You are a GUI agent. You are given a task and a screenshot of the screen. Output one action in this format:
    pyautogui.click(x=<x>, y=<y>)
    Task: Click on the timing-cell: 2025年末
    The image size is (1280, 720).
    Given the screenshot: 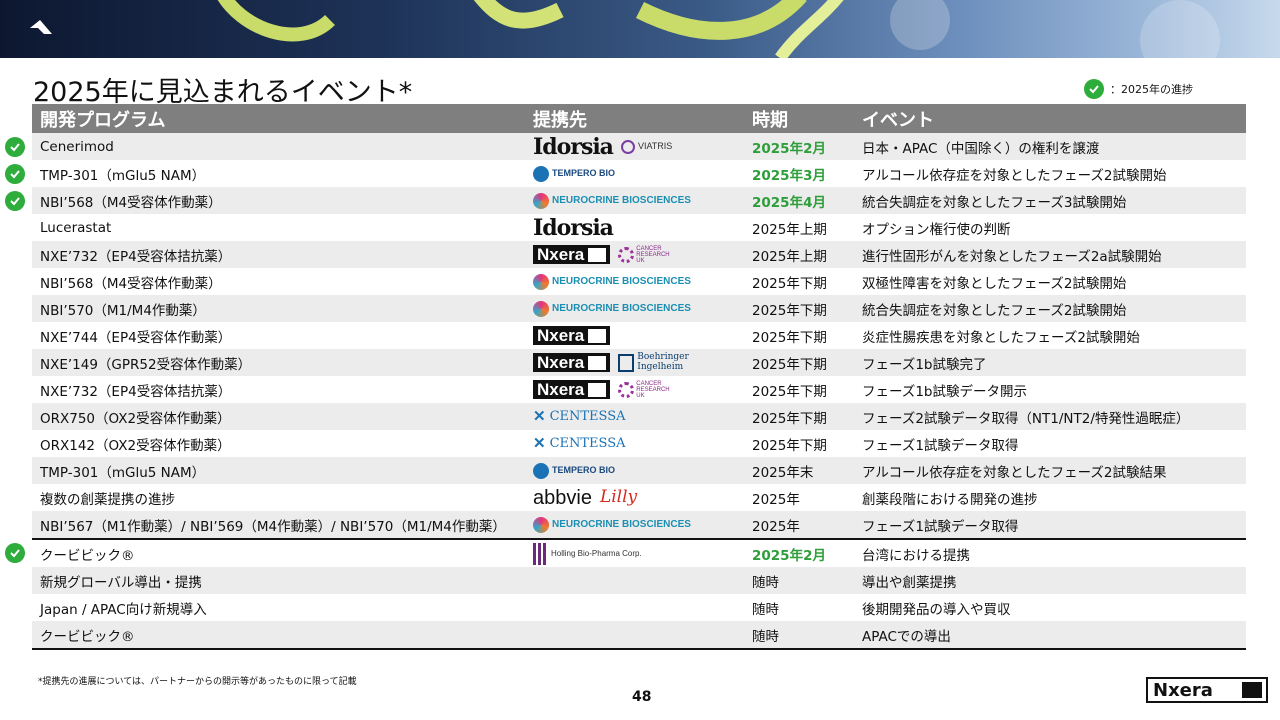 What is the action you would take?
    pyautogui.click(x=799, y=470)
    